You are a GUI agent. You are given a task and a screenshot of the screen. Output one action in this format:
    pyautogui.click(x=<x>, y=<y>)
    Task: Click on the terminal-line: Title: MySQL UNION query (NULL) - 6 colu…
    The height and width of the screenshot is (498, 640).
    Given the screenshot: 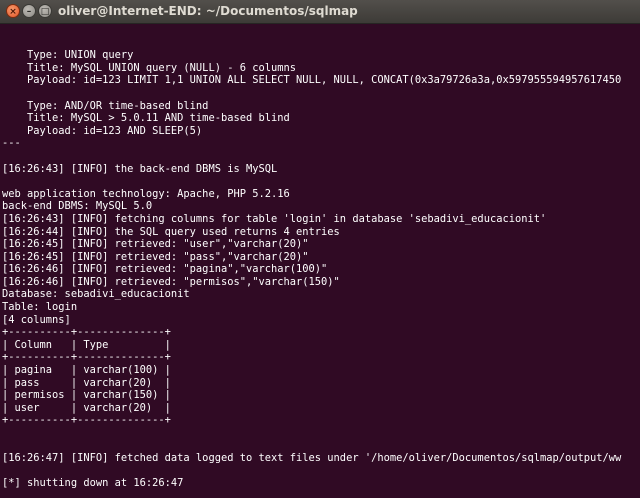 What is the action you would take?
    pyautogui.click(x=321, y=68)
    